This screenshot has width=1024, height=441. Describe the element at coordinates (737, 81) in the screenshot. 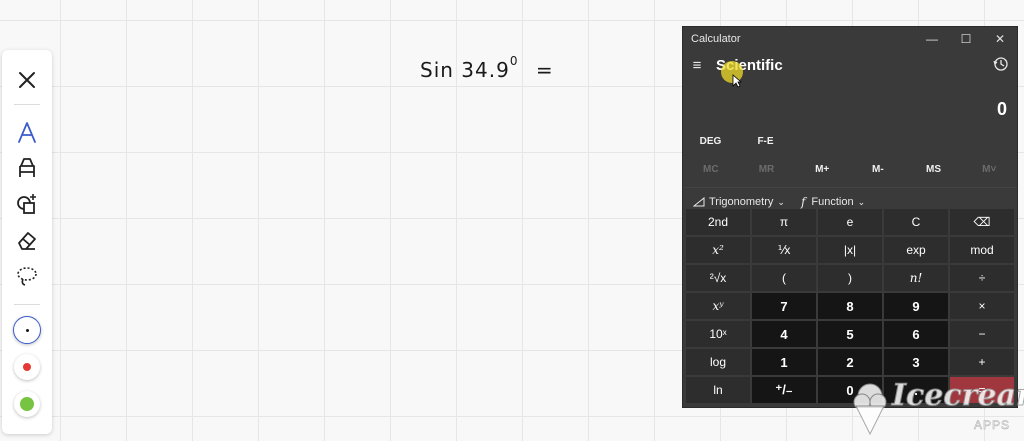

I see `mouse-cursor-icon` at that location.